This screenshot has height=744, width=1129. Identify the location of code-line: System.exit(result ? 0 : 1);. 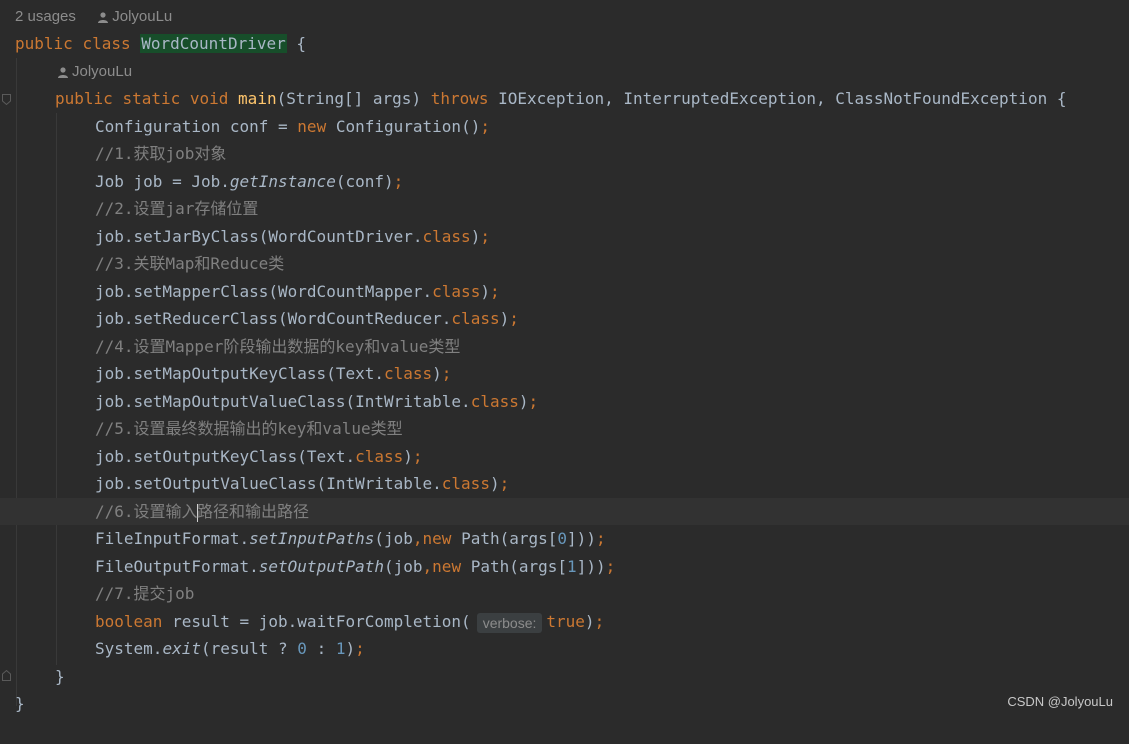
(564, 648).